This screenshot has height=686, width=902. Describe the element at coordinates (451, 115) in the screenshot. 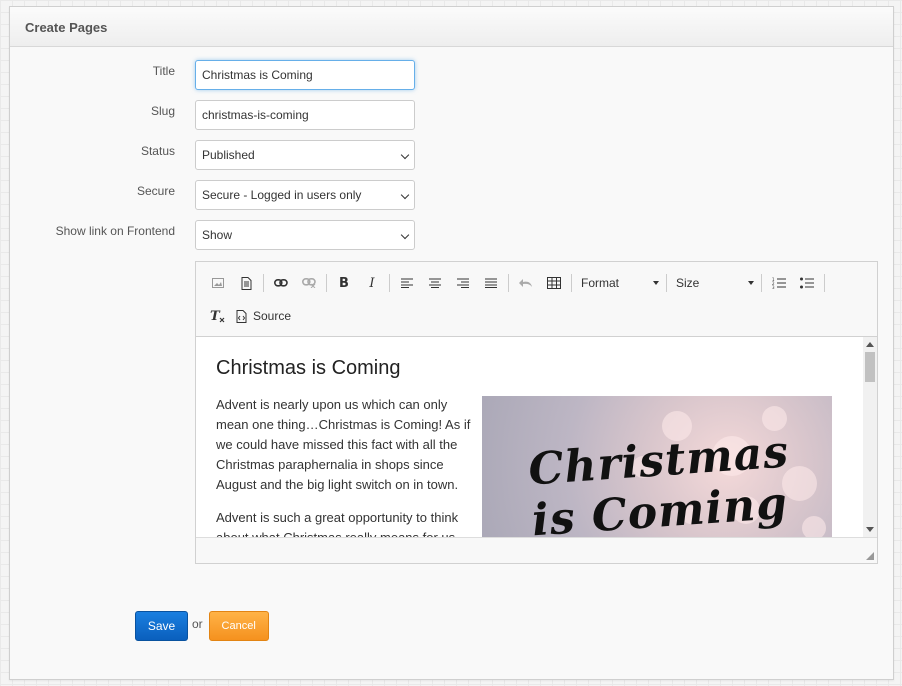

I see `slug-row: Slug christmas-is-coming` at that location.